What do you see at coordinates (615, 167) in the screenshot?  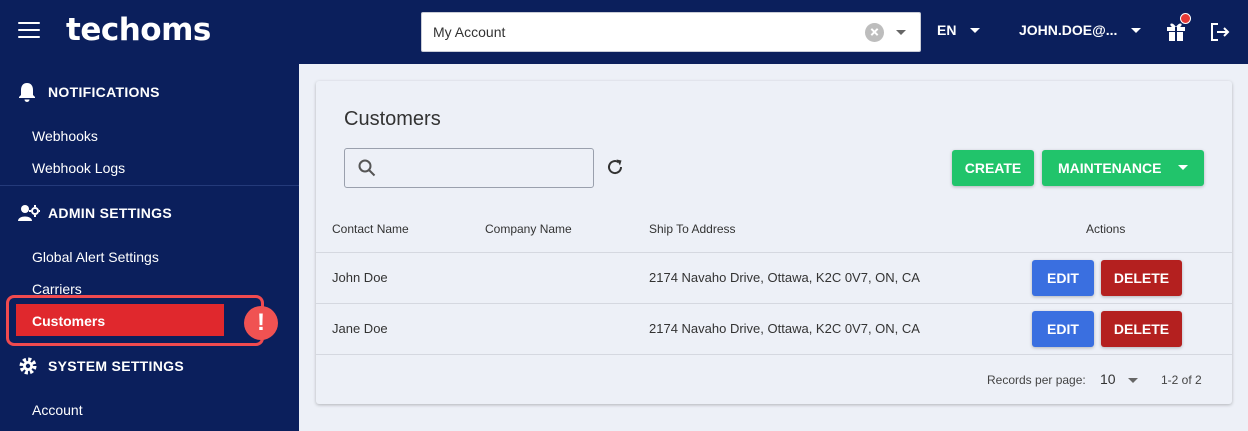 I see `refresh-icon` at bounding box center [615, 167].